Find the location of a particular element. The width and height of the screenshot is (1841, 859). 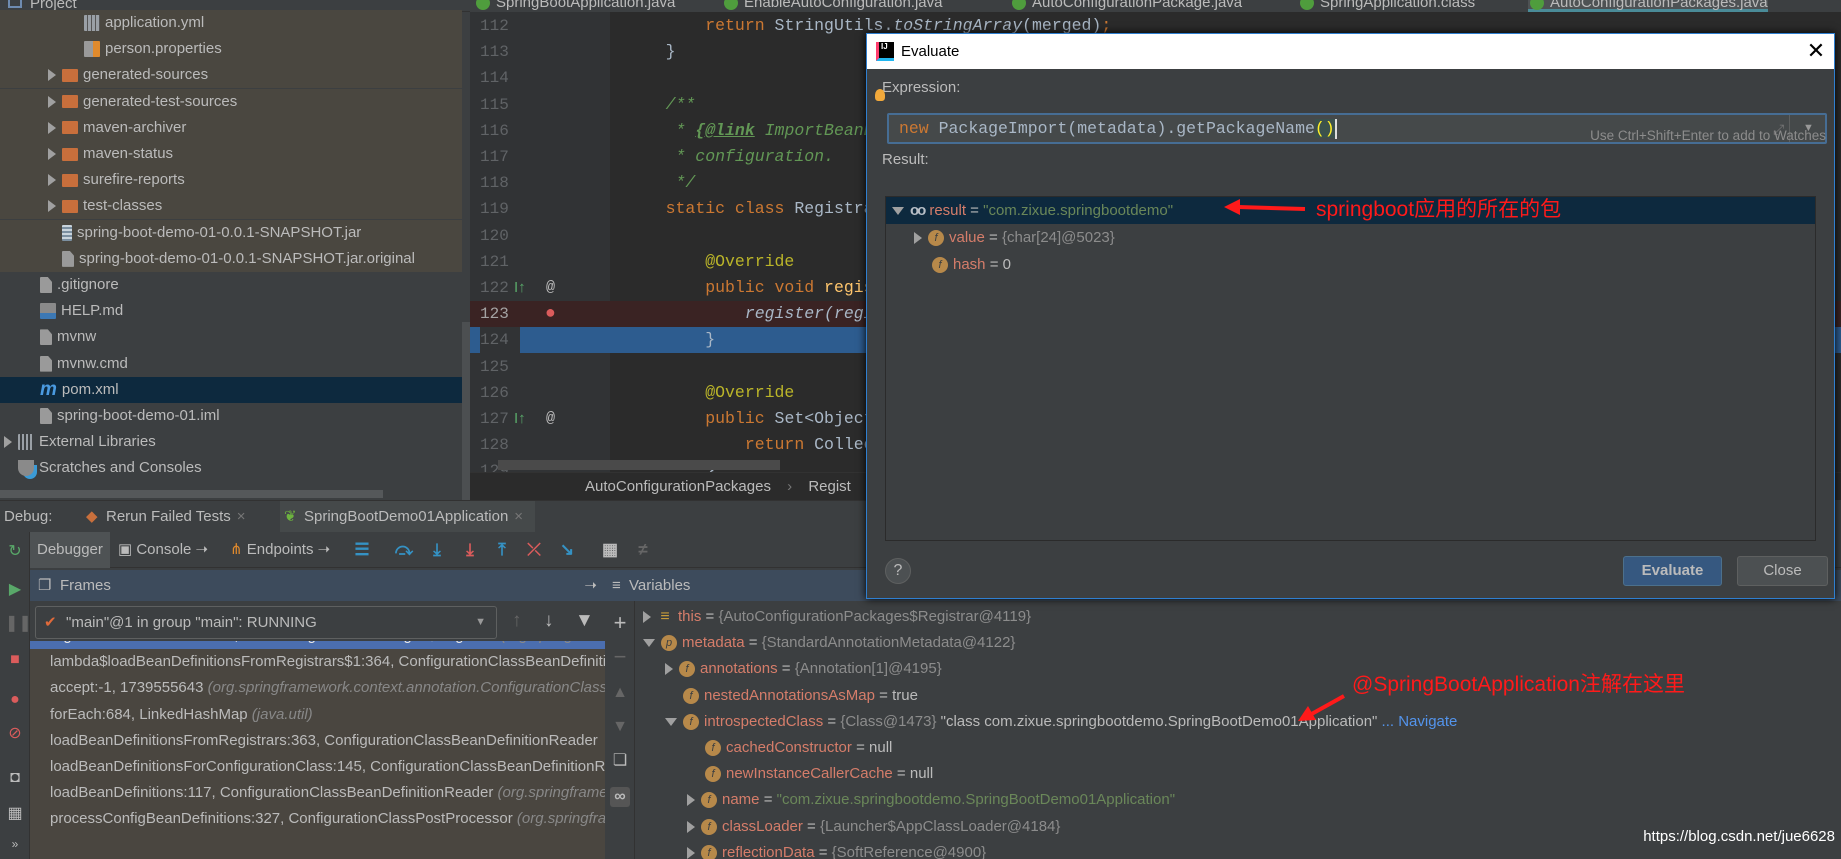

tree-item: test-classes is located at coordinates (231, 206).